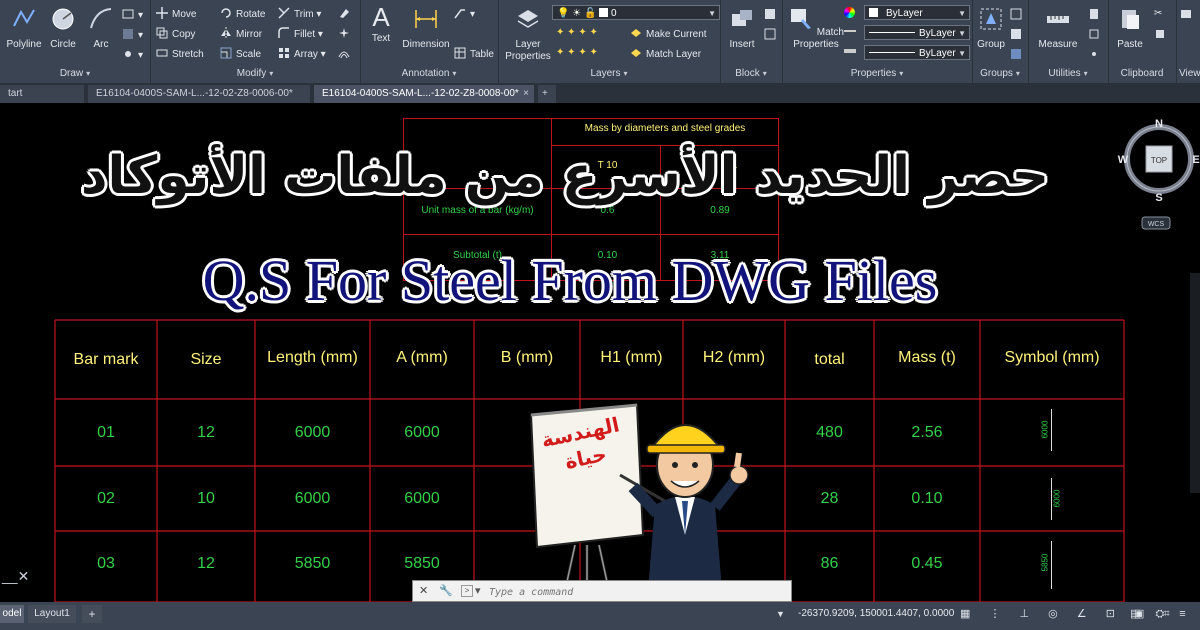 Image resolution: width=1200 pixels, height=630 pixels. I want to click on trim-button: Trim ▾, so click(299, 14).